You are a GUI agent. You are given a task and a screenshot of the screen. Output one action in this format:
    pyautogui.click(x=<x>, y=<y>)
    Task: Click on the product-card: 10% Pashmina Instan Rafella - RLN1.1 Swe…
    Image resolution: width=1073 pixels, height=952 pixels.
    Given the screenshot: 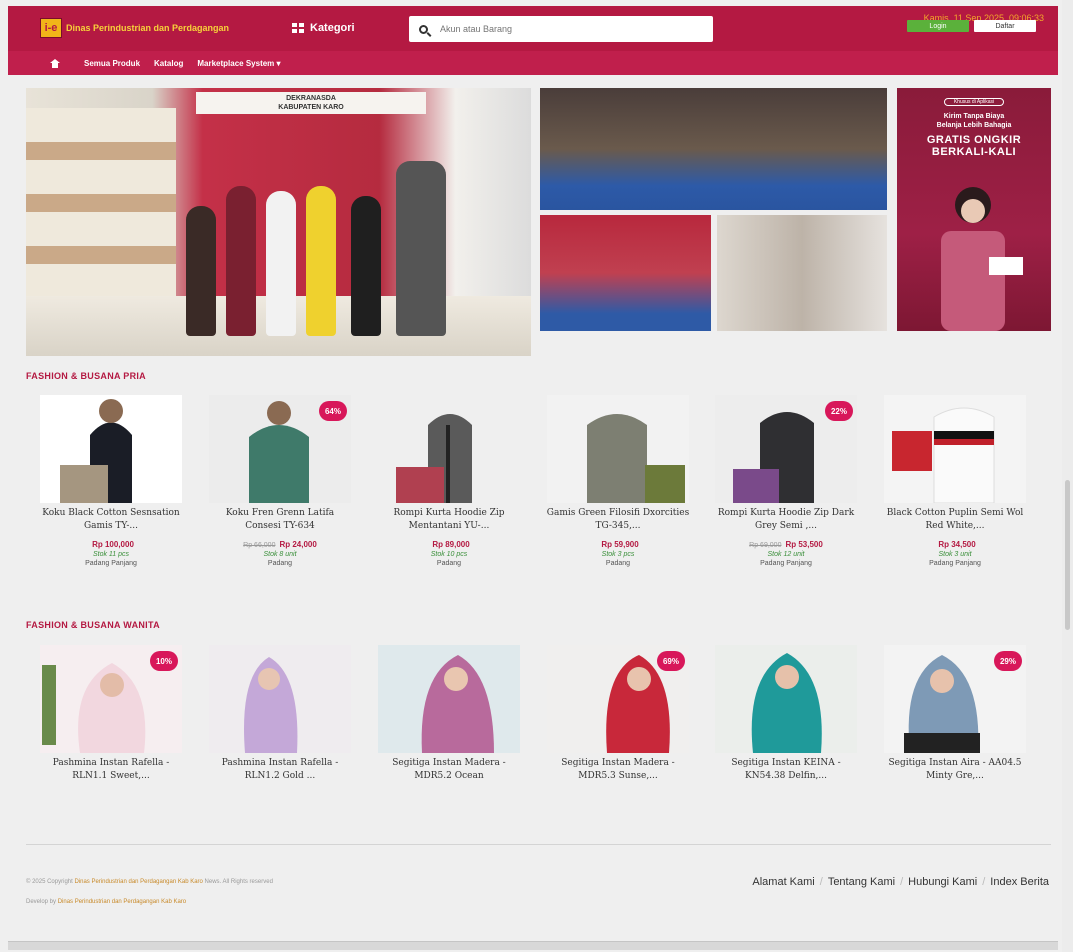 What is the action you would take?
    pyautogui.click(x=111, y=714)
    